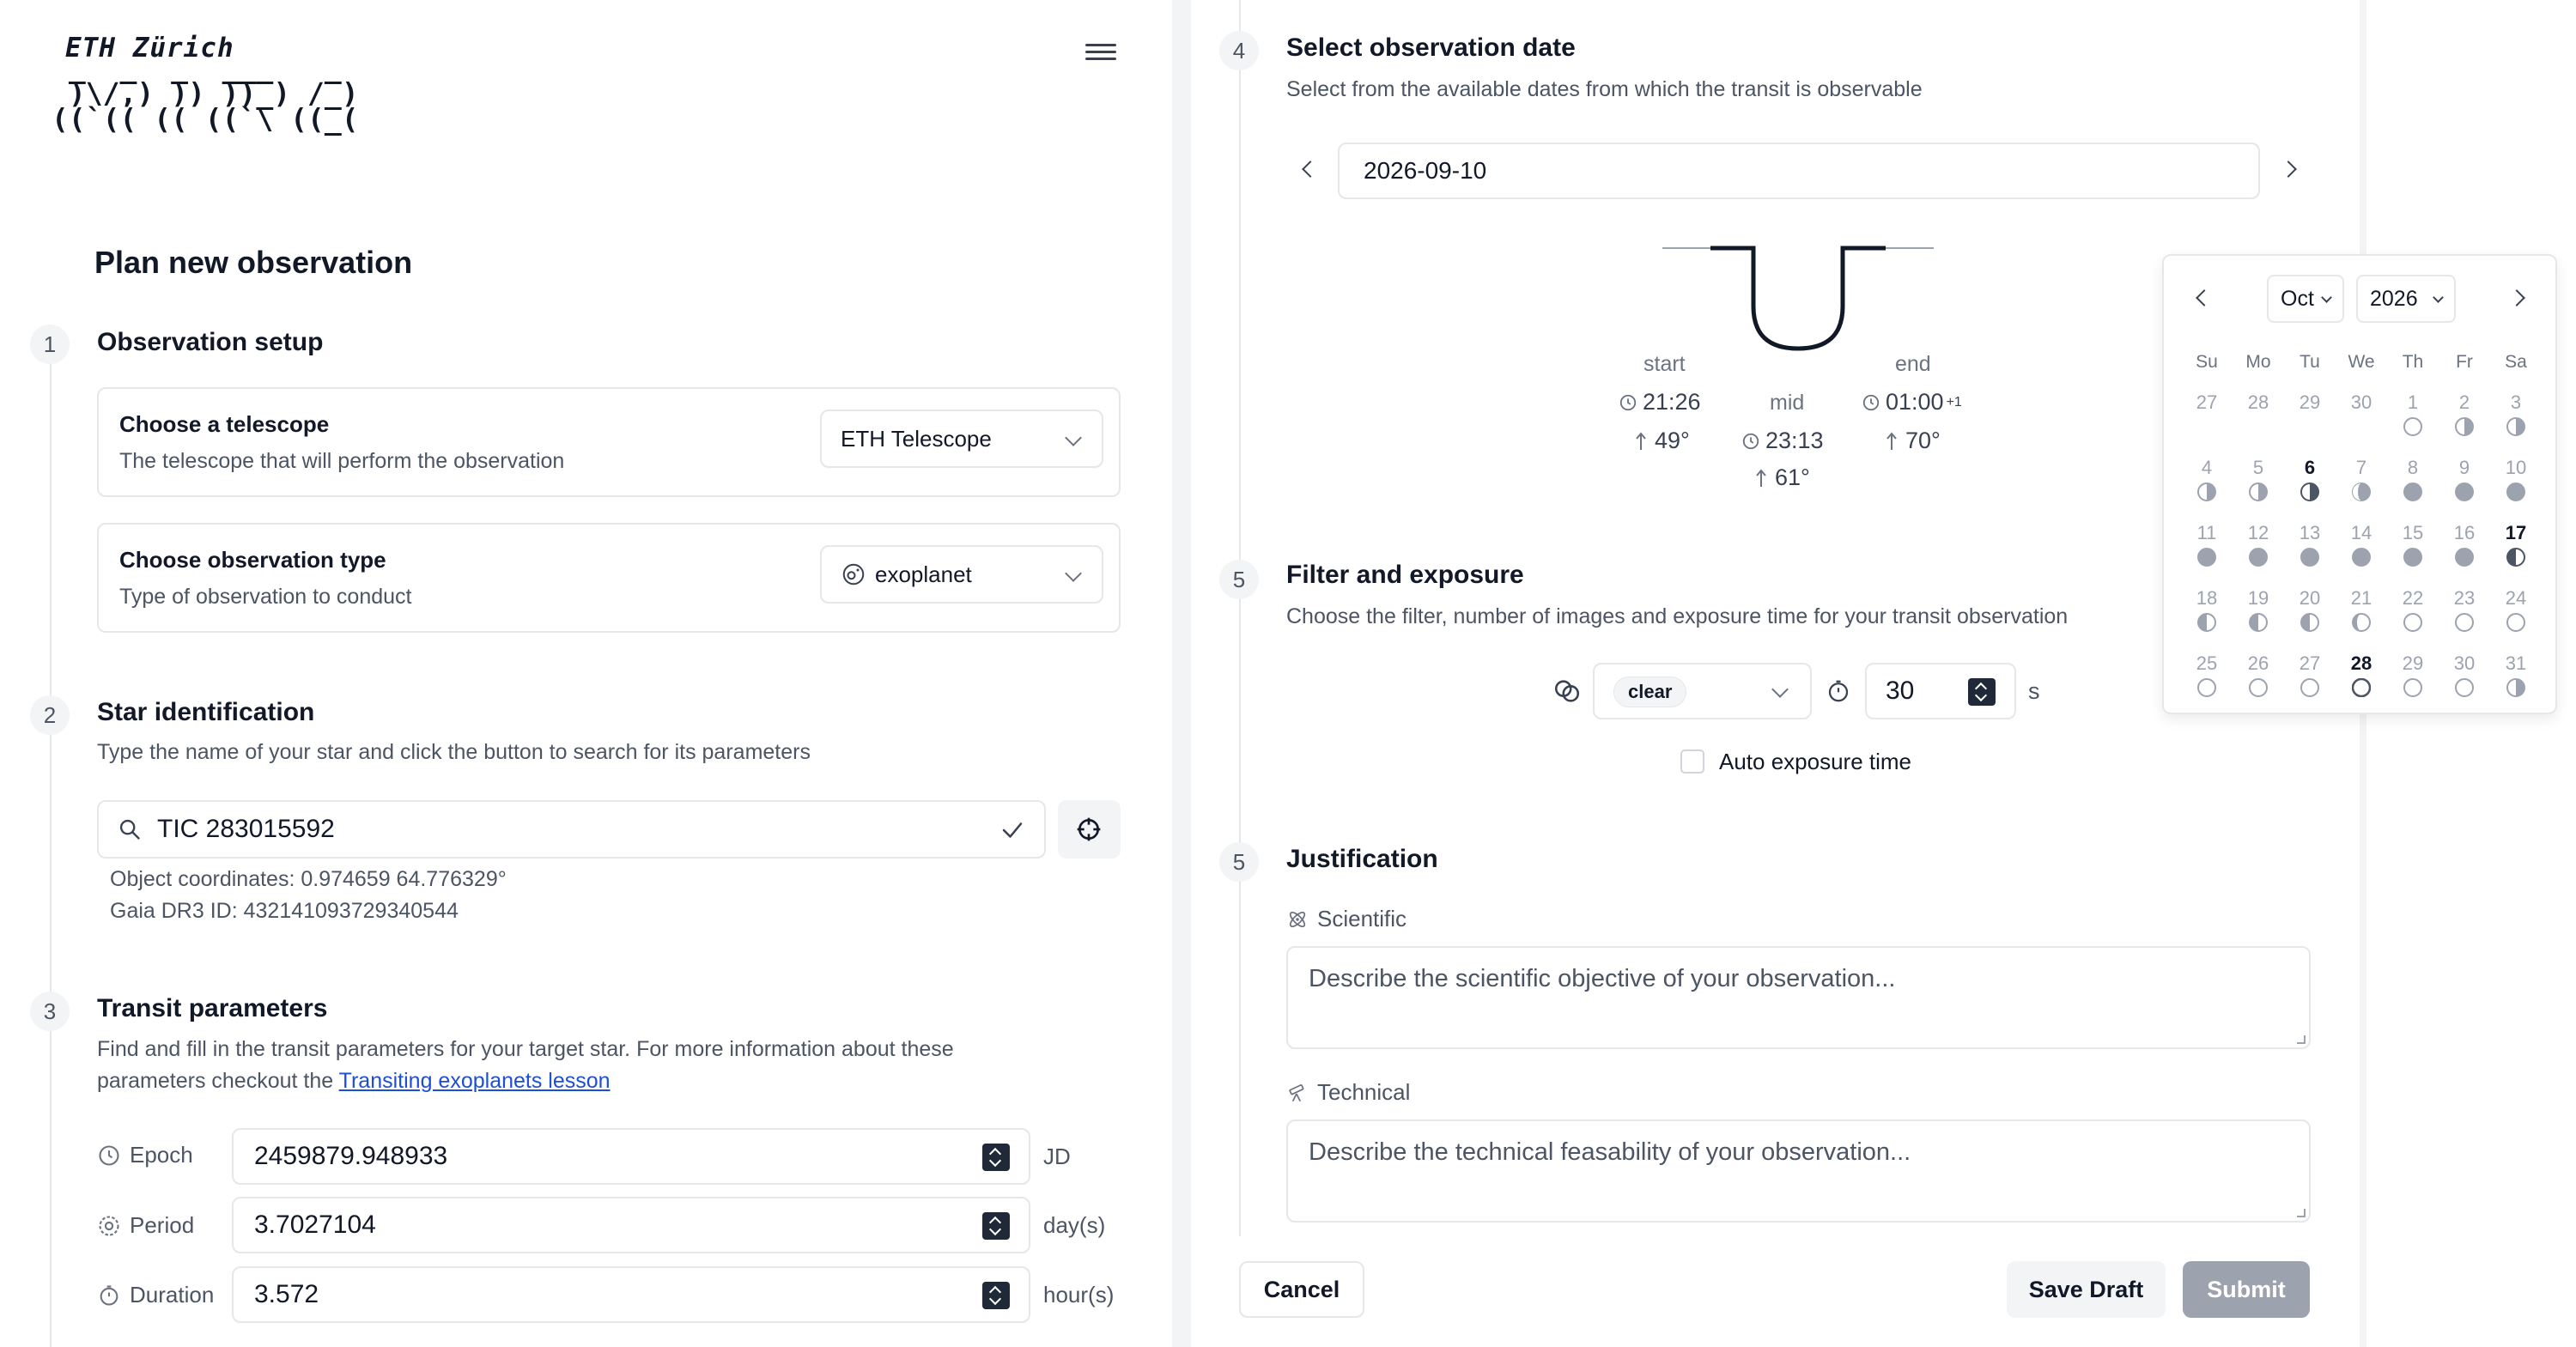 This screenshot has width=2576, height=1347. Describe the element at coordinates (2258, 615) in the screenshot. I see `calendar-day: 19` at that location.